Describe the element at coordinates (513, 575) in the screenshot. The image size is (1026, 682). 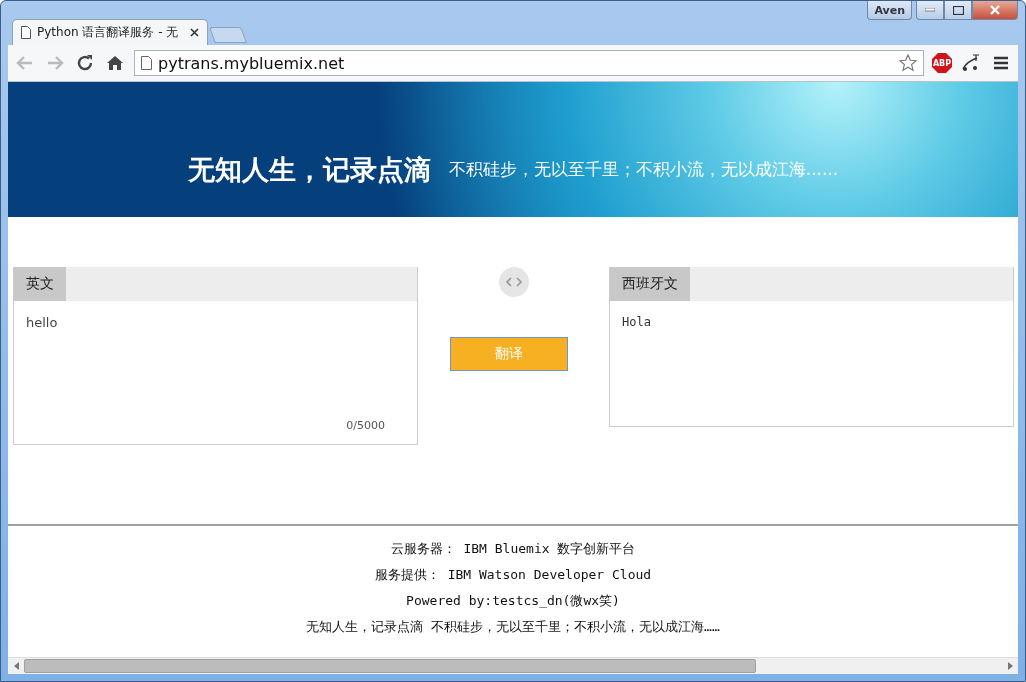
I see `footer-text: 服务提供： IBM Watson Developer Cloud` at that location.